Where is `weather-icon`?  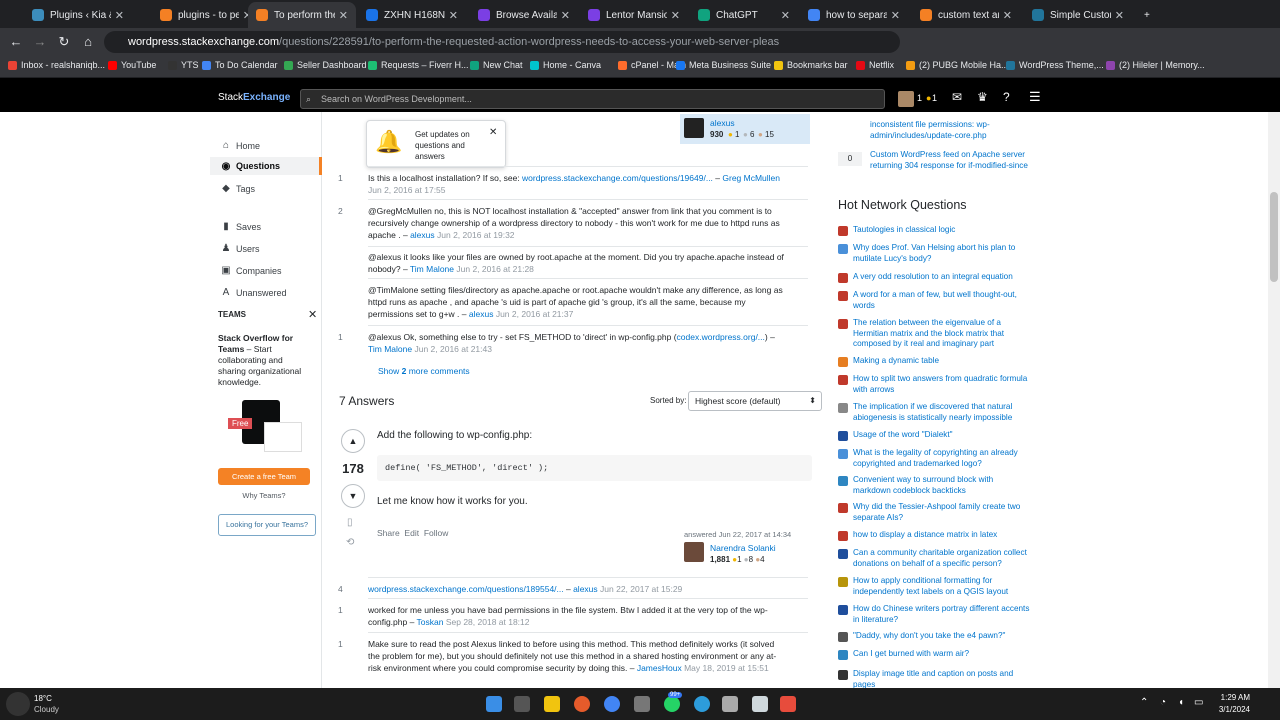 weather-icon is located at coordinates (18, 704).